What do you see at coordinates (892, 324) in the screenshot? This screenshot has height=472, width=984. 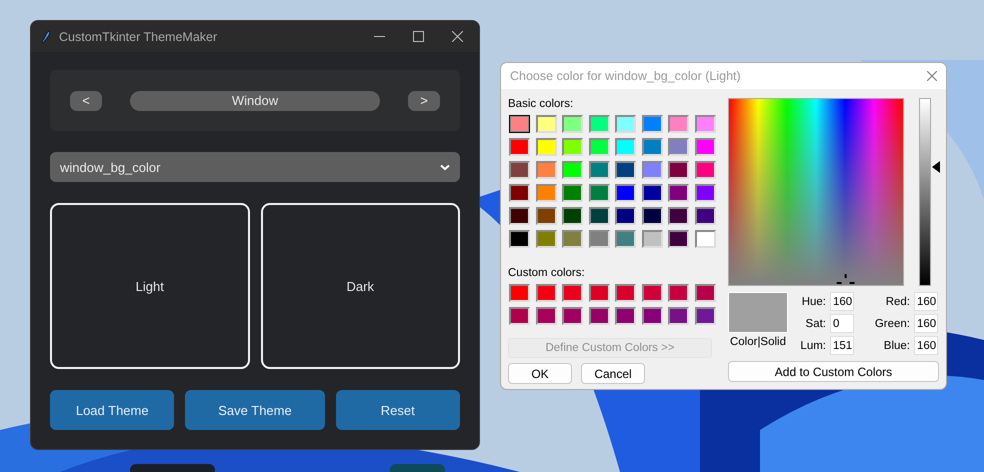 I see `field-label: Green:` at bounding box center [892, 324].